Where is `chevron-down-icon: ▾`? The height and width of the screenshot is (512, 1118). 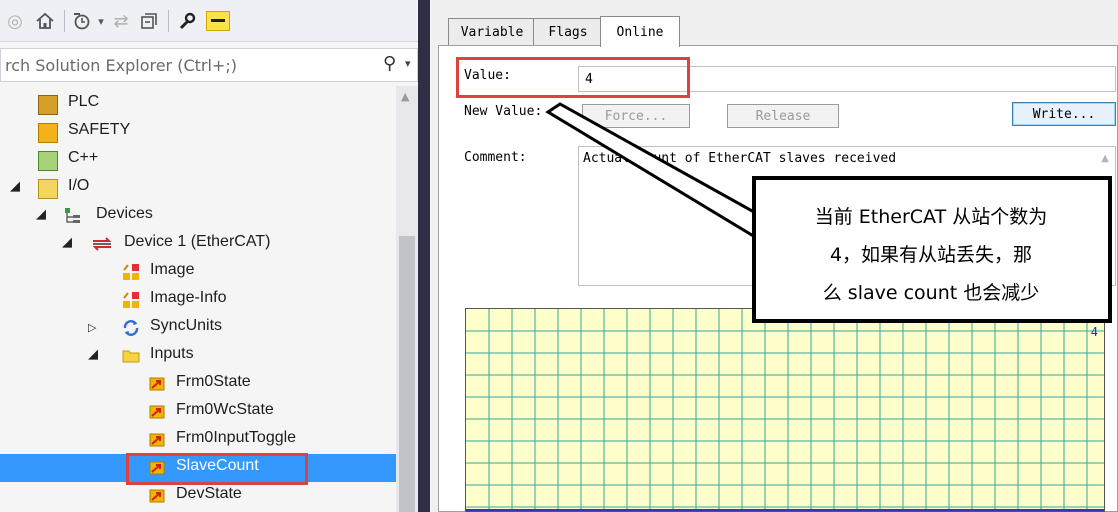 chevron-down-icon: ▾ is located at coordinates (408, 63).